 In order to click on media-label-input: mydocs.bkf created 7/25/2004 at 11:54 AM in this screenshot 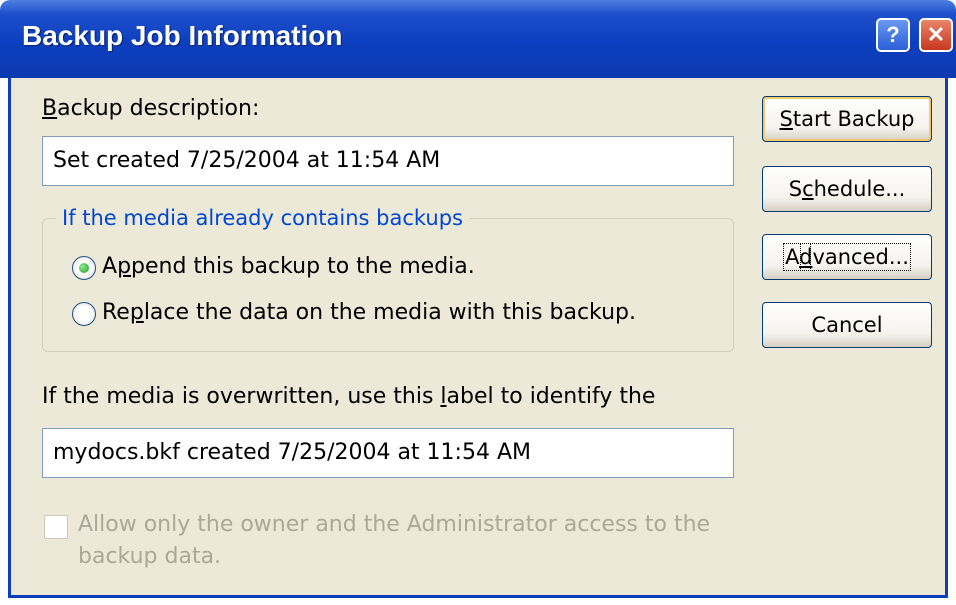, I will do `click(388, 453)`.